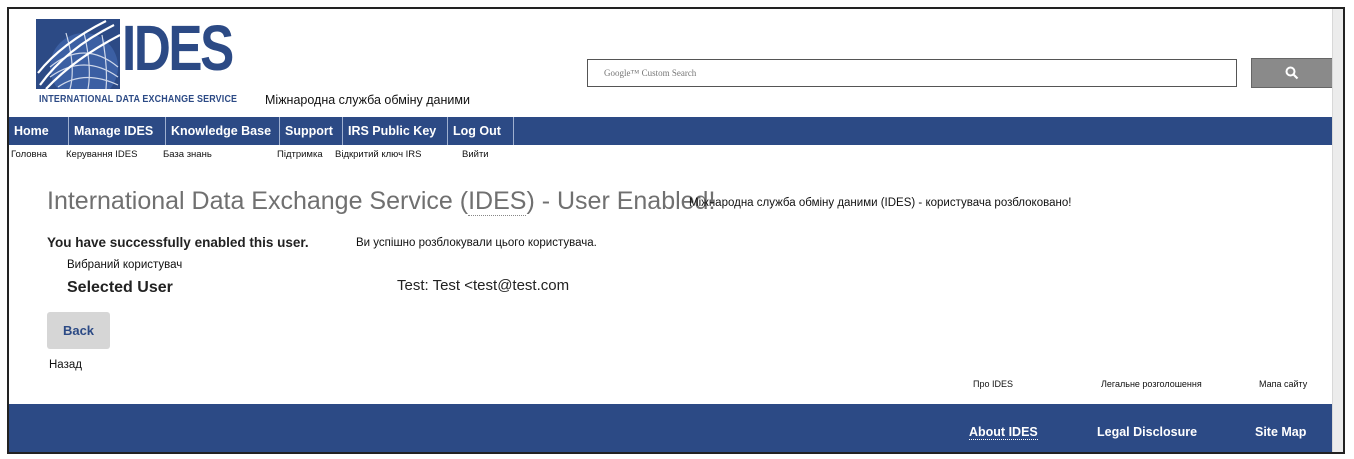  I want to click on footer-sitemap-translation: Мапа сайту, so click(1283, 384).